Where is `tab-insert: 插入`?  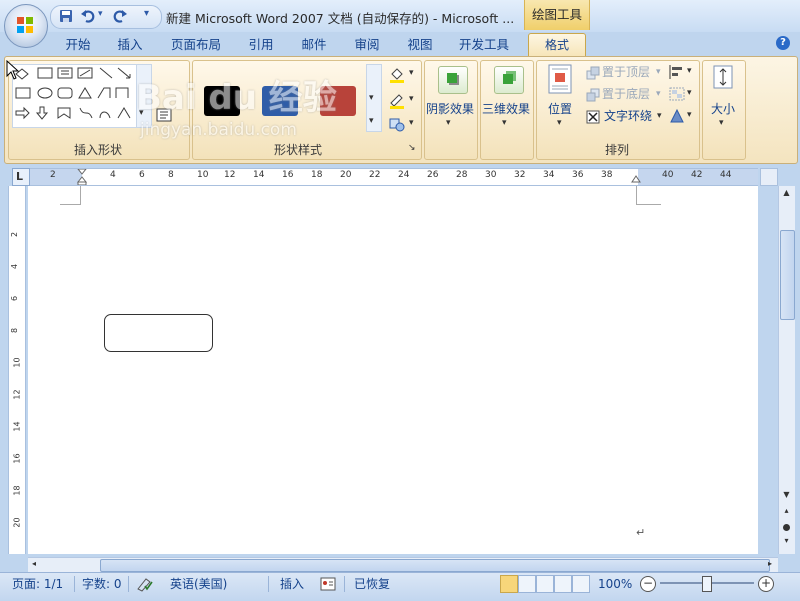 tab-insert: 插入 is located at coordinates (130, 45).